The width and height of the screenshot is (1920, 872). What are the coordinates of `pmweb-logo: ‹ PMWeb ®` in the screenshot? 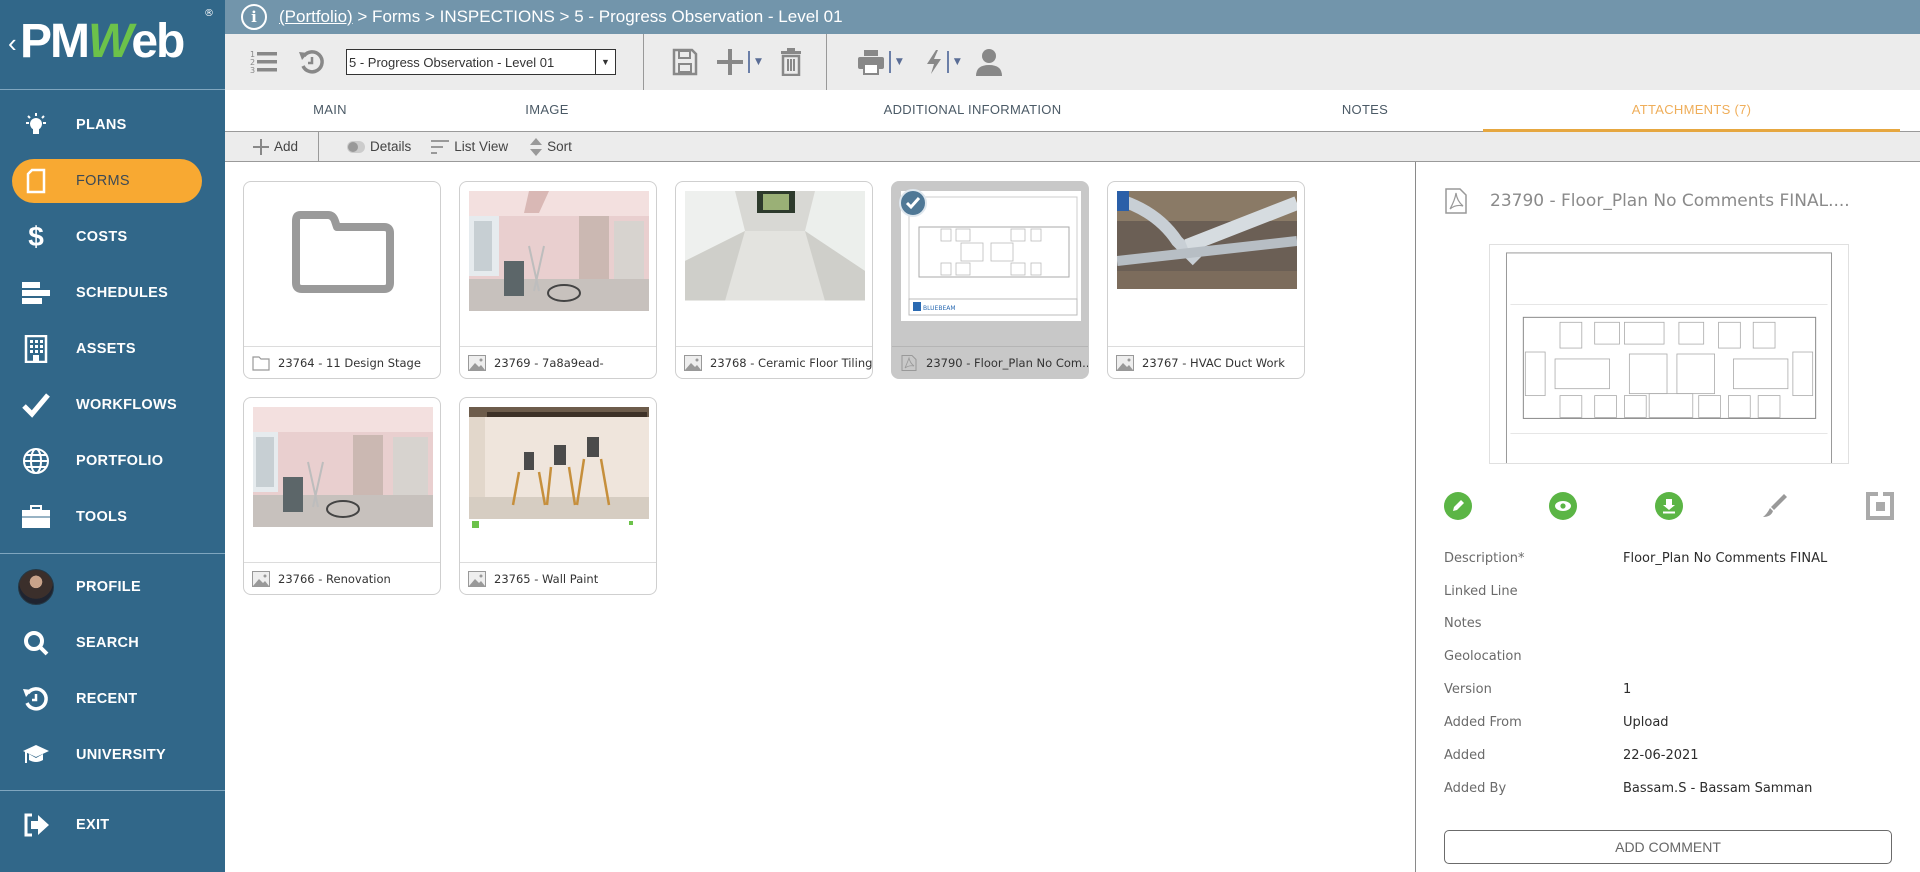 It's located at (111, 38).